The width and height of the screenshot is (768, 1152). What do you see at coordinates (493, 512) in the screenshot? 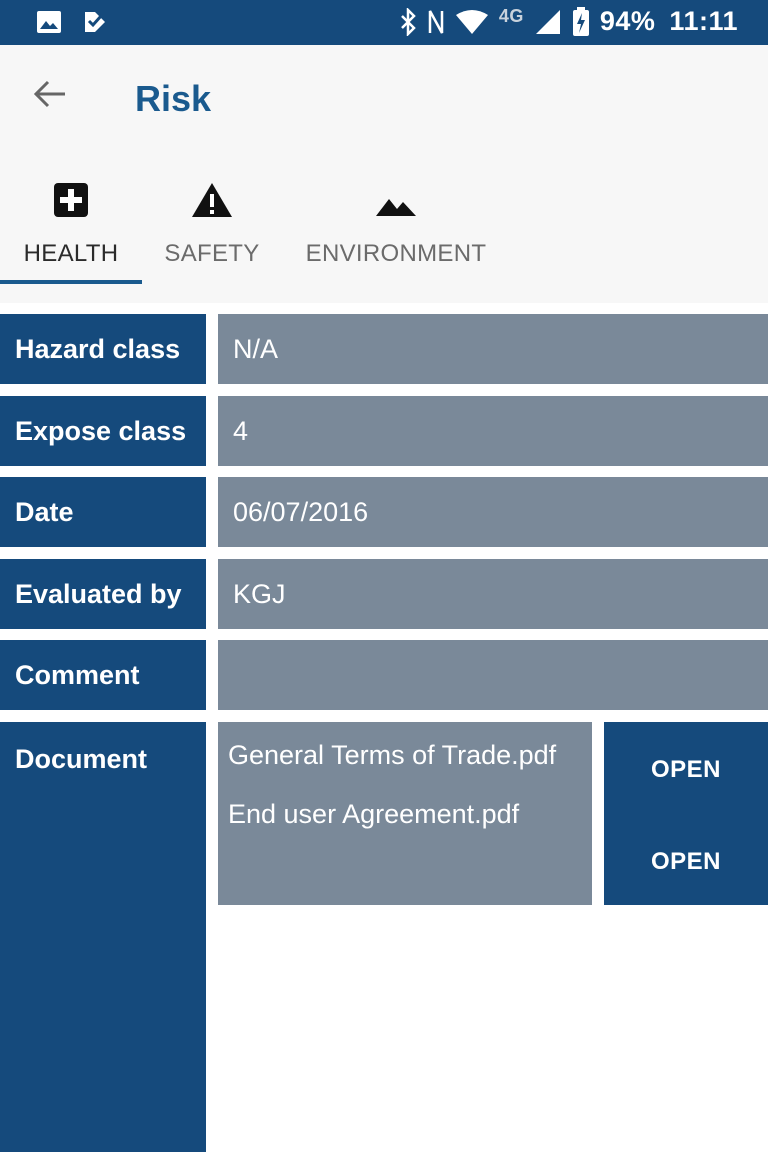
I see `field-value: 06/07/2016` at bounding box center [493, 512].